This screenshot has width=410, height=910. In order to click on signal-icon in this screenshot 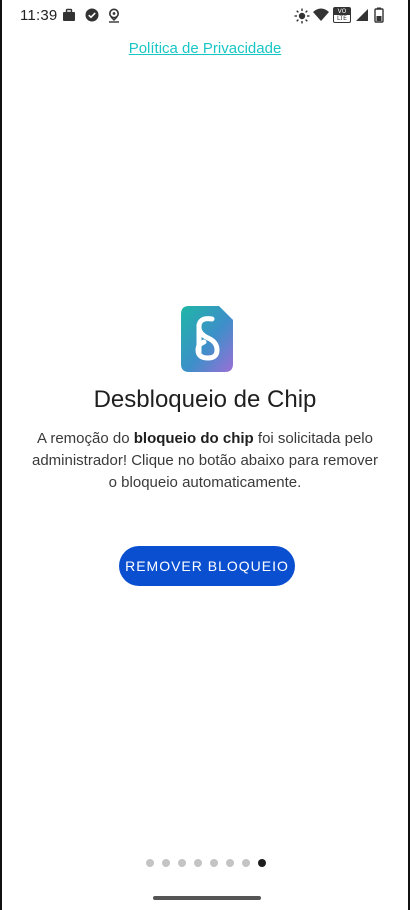, I will do `click(362, 15)`.